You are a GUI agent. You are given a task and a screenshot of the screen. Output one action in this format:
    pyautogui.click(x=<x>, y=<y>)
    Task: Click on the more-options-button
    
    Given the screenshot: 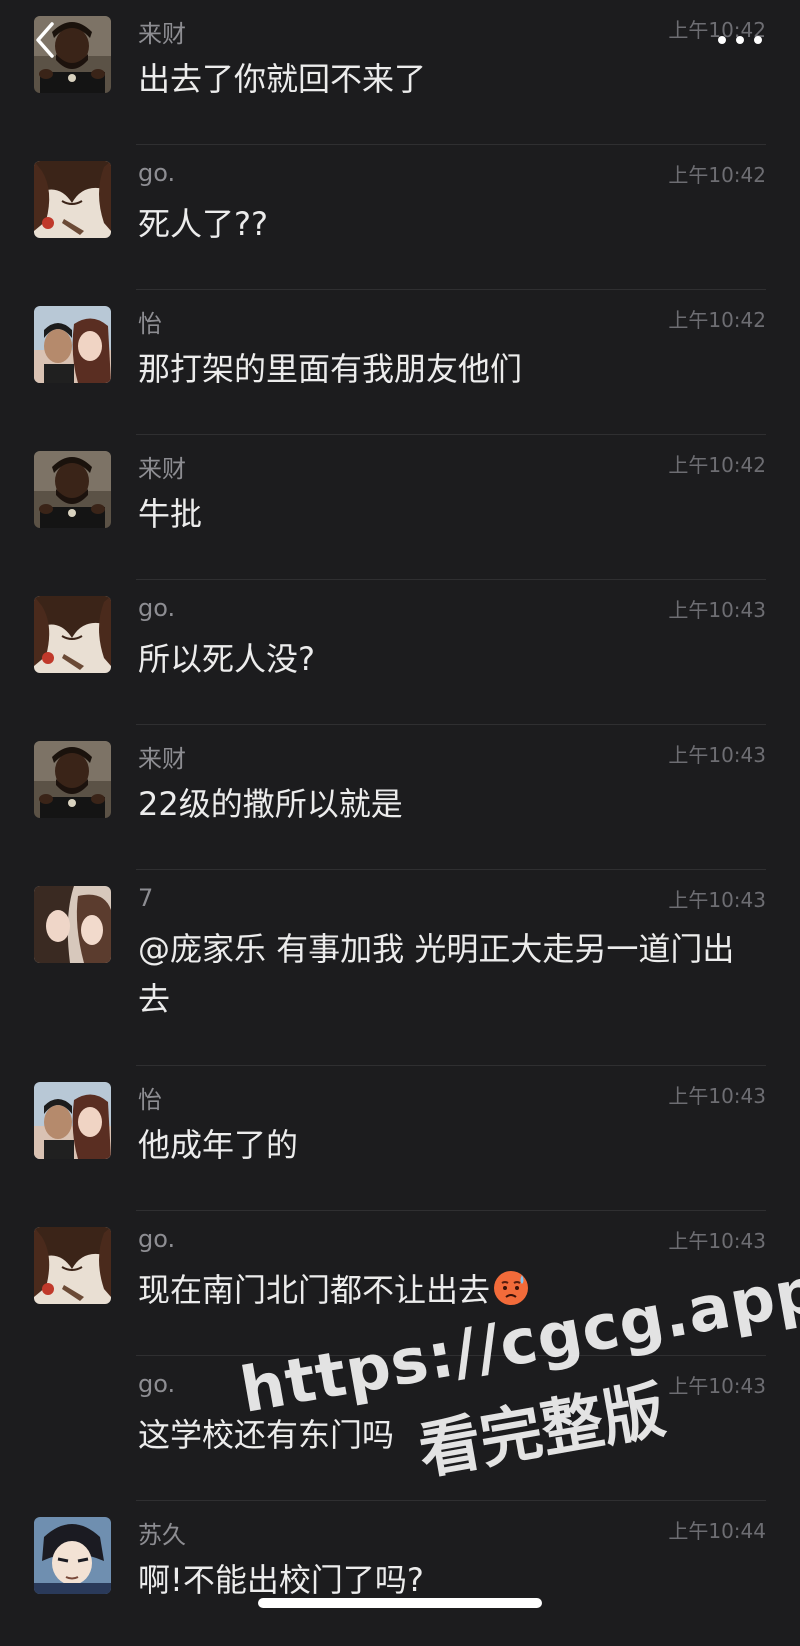 What is the action you would take?
    pyautogui.click(x=740, y=40)
    